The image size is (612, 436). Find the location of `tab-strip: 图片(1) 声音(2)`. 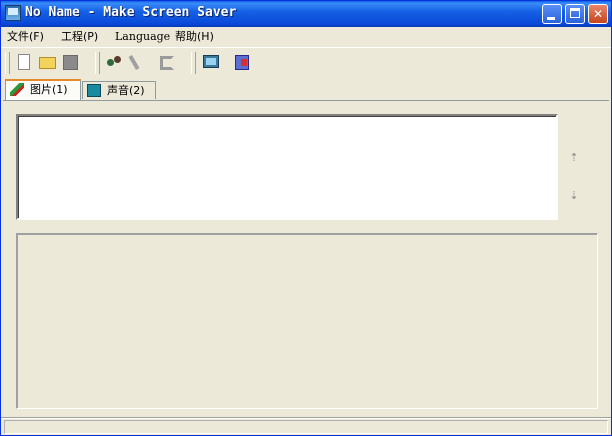

tab-strip: 图片(1) 声音(2) is located at coordinates (306, 90).